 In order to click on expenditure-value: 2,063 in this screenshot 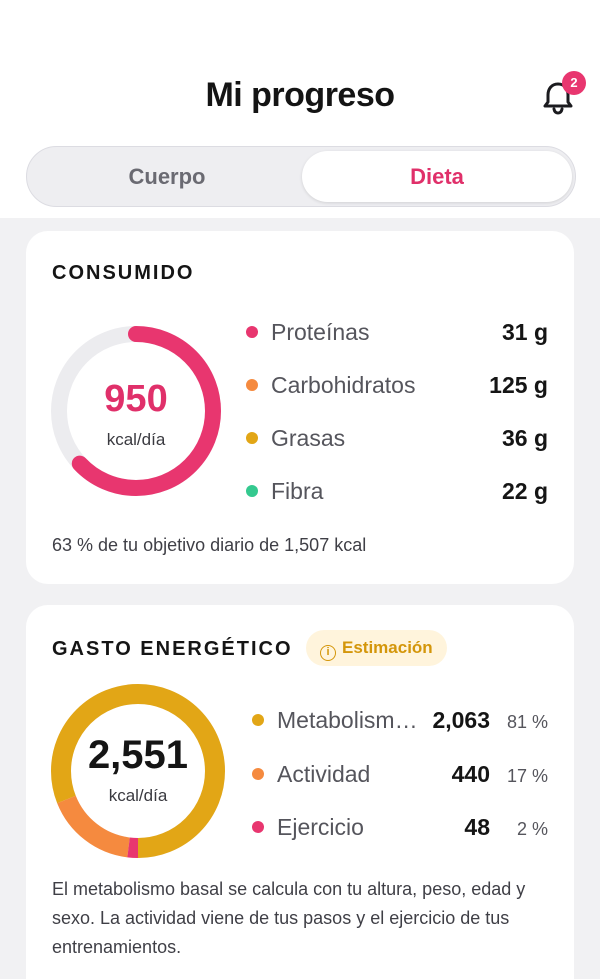, I will do `click(461, 720)`.